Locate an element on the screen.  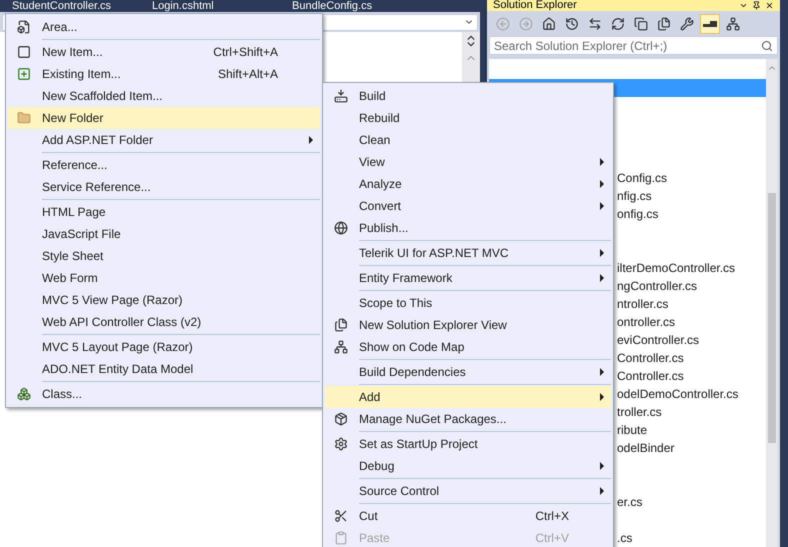
settings-icon is located at coordinates (341, 444).